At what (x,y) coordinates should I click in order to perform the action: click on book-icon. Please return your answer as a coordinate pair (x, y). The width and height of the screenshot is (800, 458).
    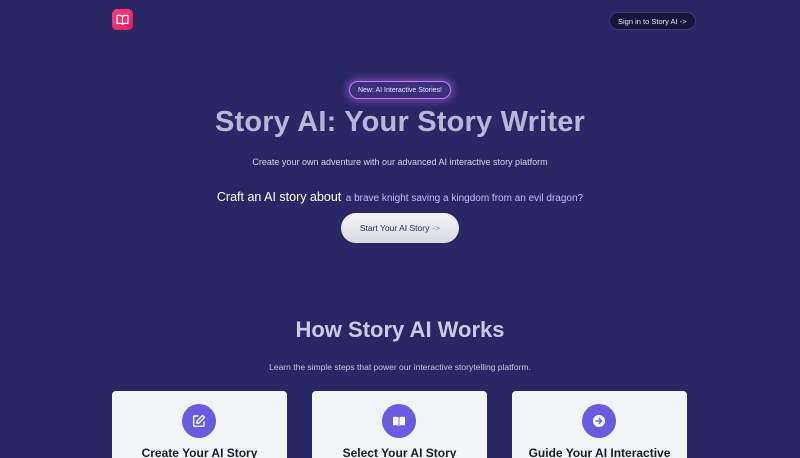
    Looking at the image, I should click on (399, 421).